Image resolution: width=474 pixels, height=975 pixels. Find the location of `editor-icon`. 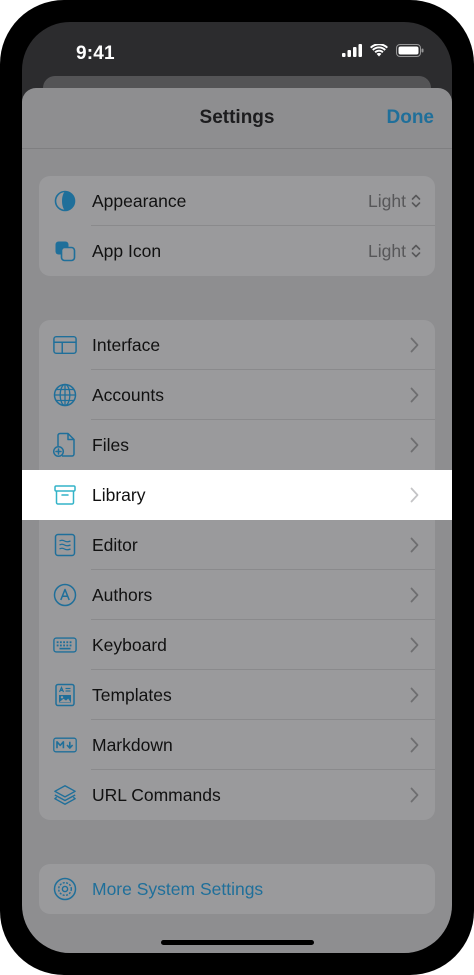

editor-icon is located at coordinates (65, 545).